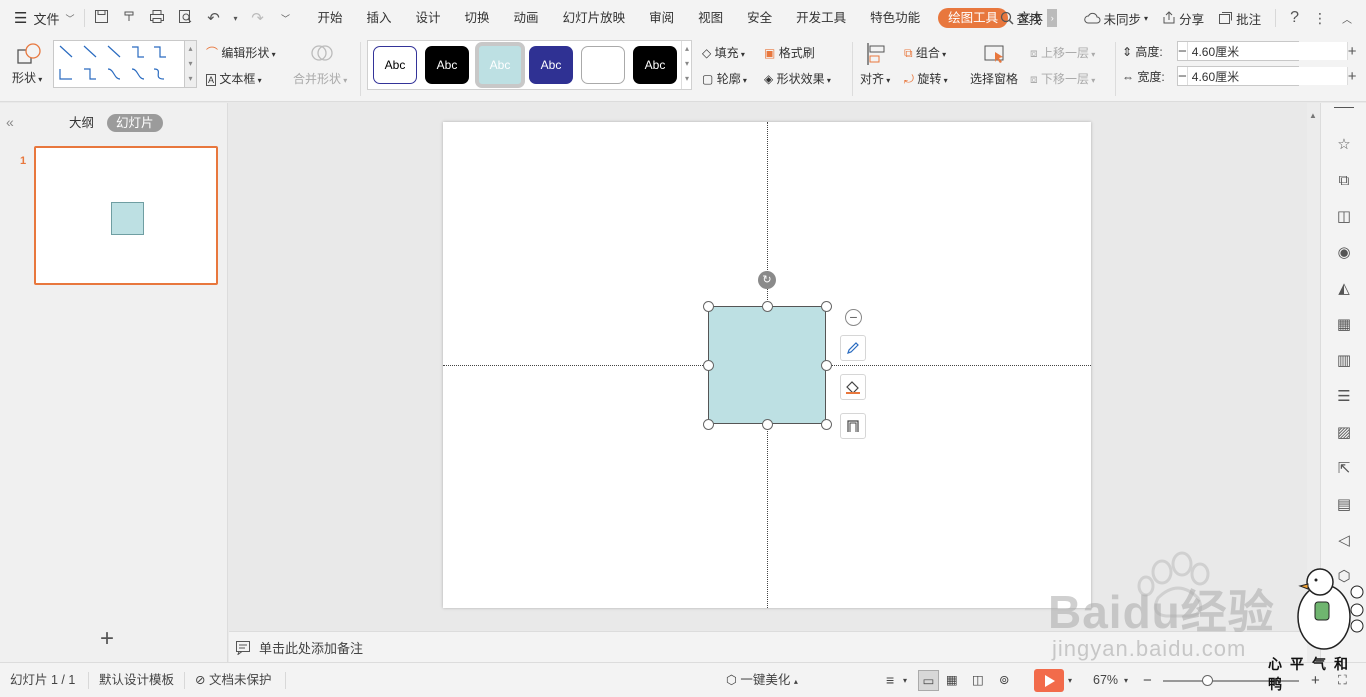 Image resolution: width=1366 pixels, height=697 pixels. I want to click on sync-button: 未同步 ▾, so click(1115, 18).